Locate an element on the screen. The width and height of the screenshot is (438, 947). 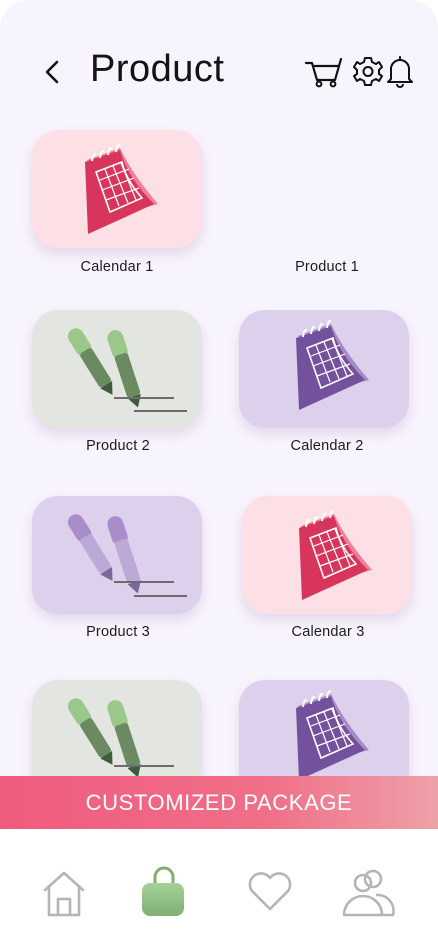
page-title: Product is located at coordinates (157, 69).